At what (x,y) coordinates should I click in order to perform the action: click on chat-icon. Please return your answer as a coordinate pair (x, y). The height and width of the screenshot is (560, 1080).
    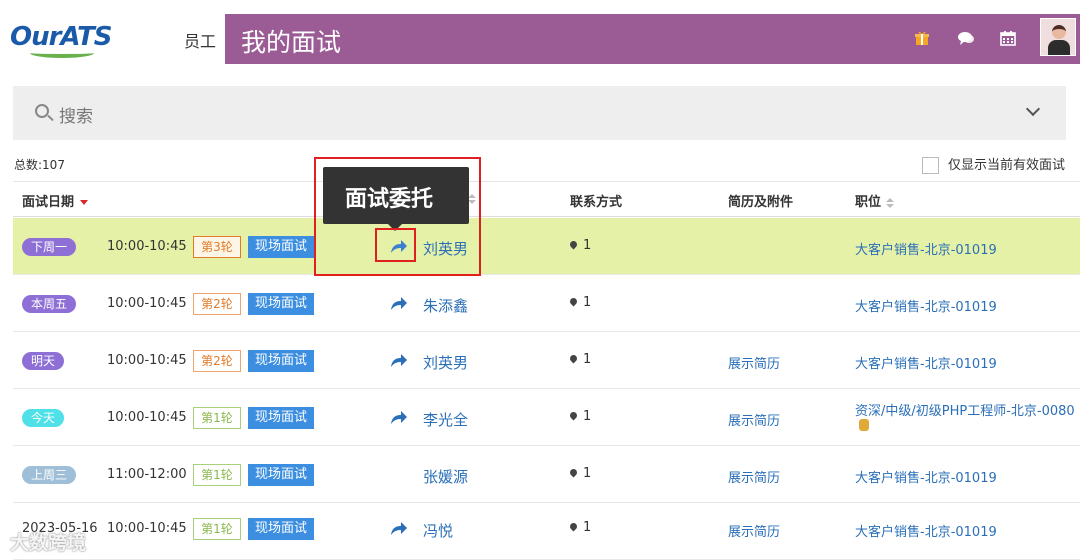
    Looking at the image, I should click on (966, 40).